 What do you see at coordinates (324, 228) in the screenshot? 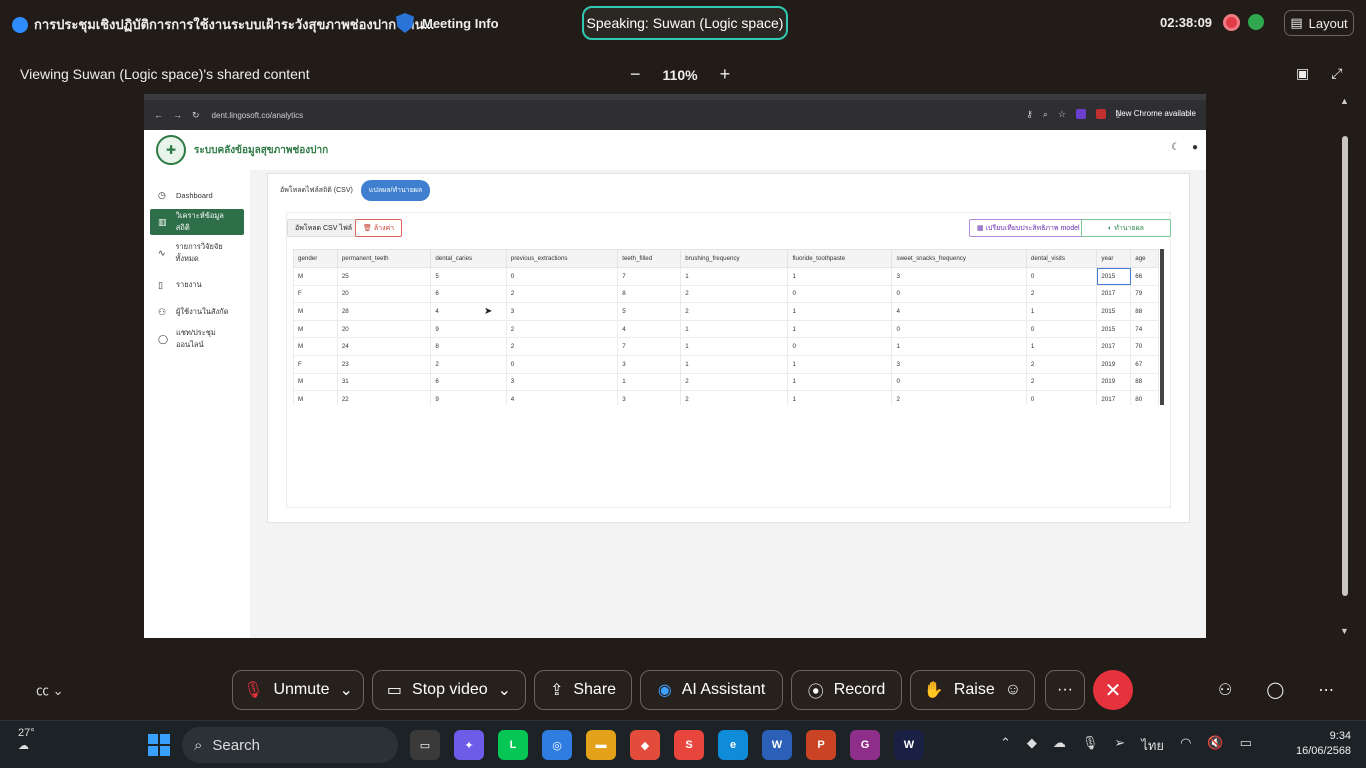
I see `upload-csv-button: อัพโหลด CSV ไฟล์` at bounding box center [324, 228].